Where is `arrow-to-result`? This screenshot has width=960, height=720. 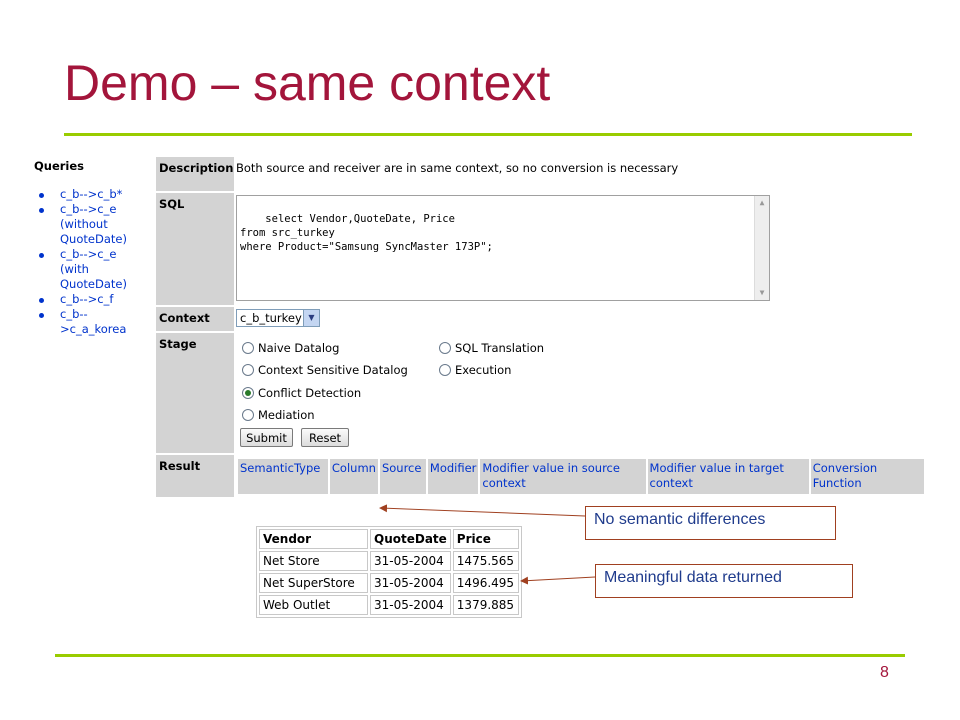 arrow-to-result is located at coordinates (482, 510).